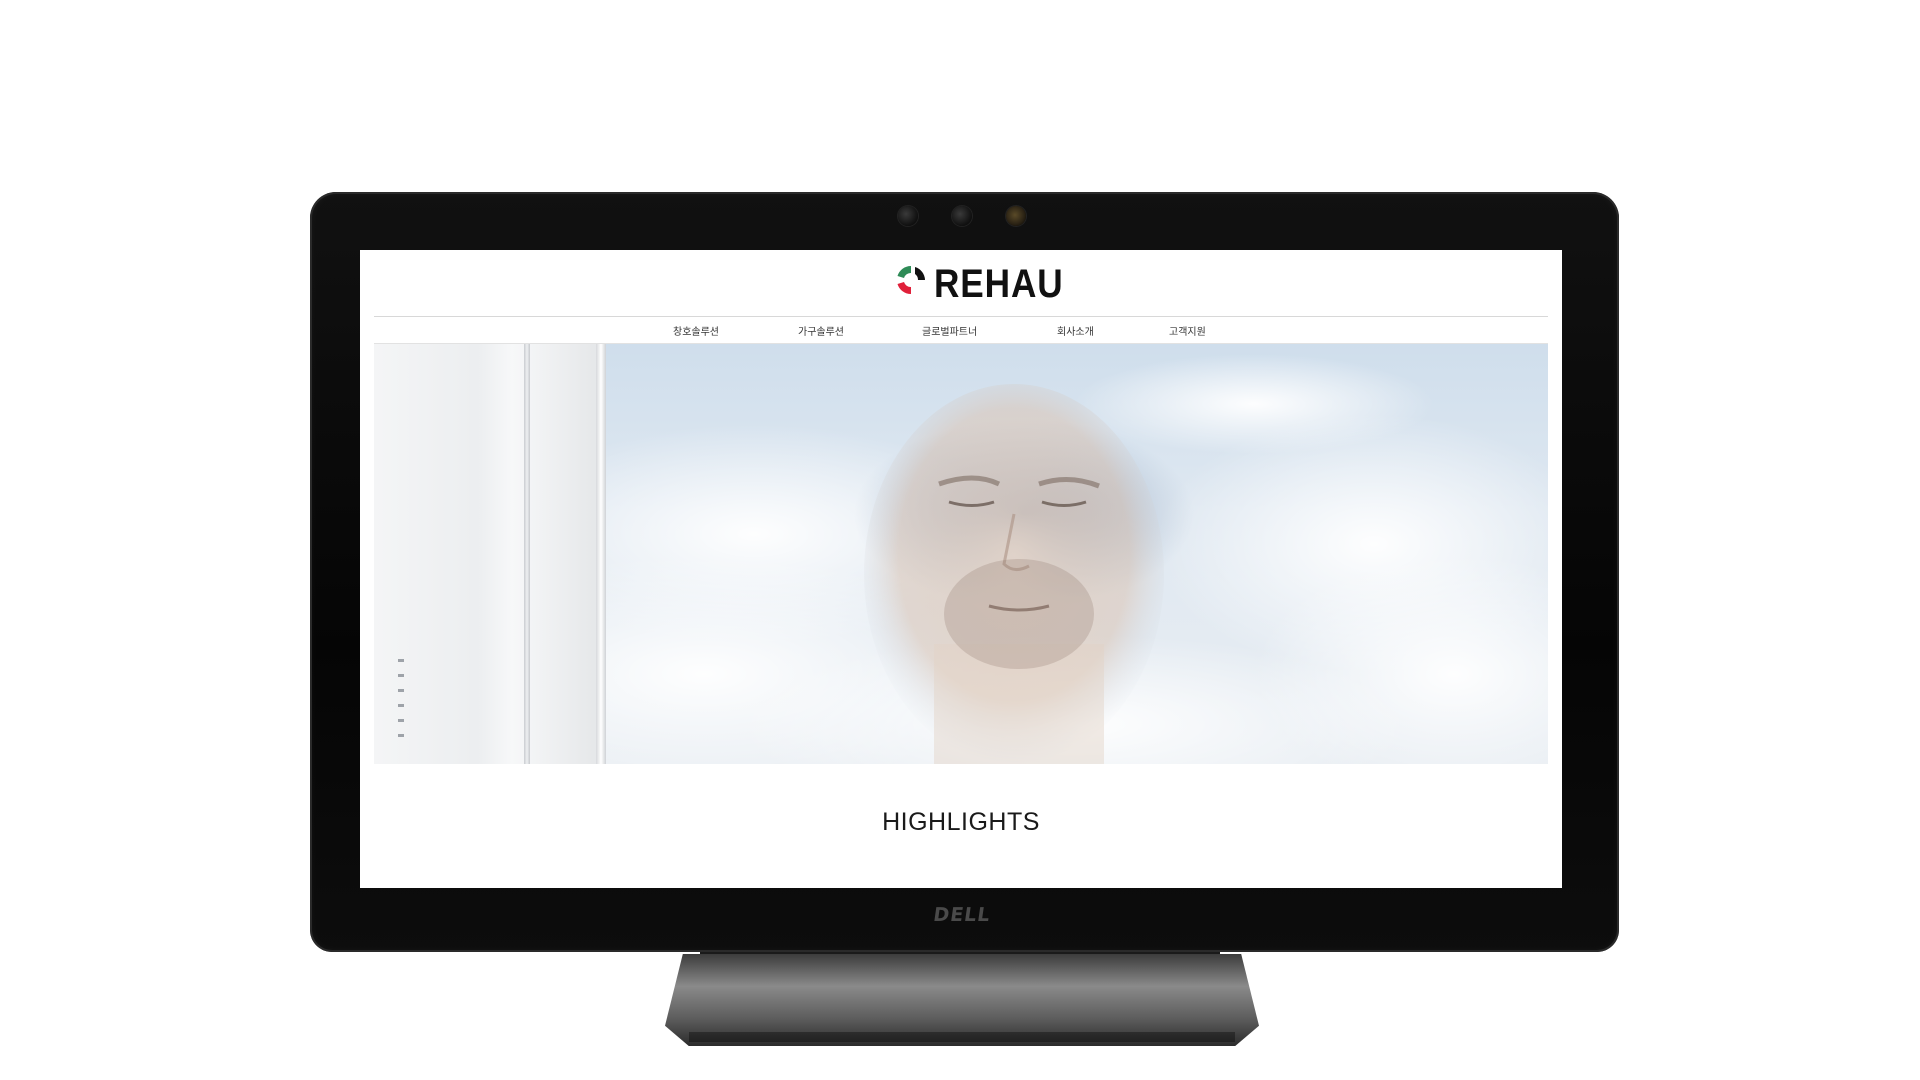 Image resolution: width=1920 pixels, height=1080 pixels. Describe the element at coordinates (1016, 216) in the screenshot. I see `webcam-sensor-icon` at that location.